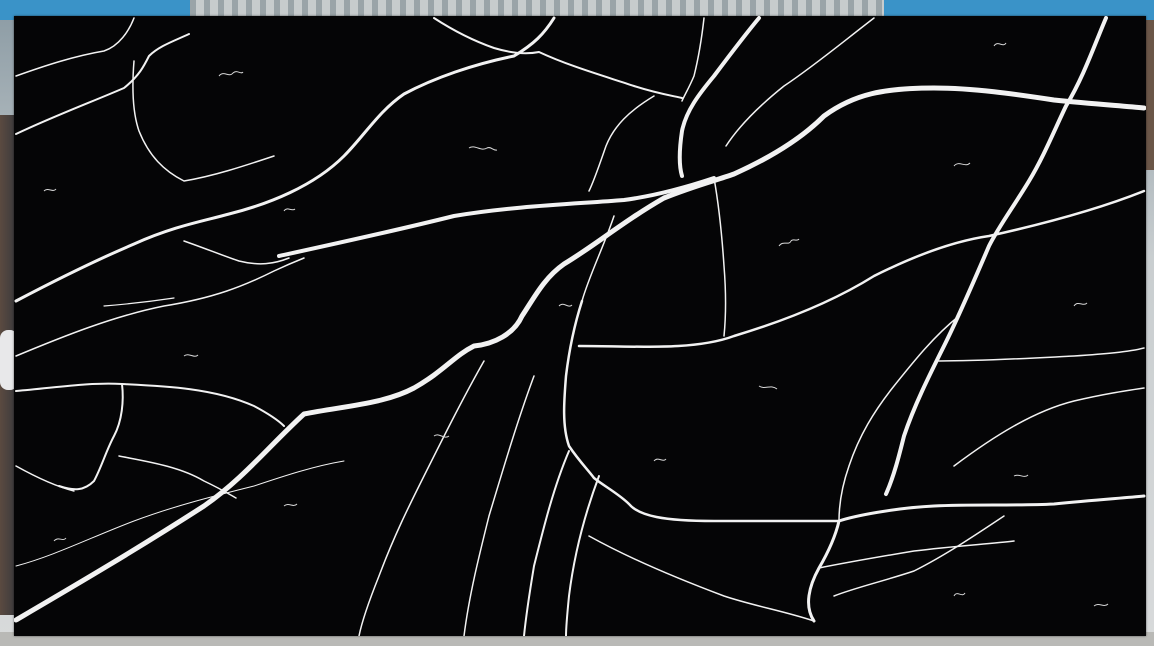 This screenshot has width=1154, height=646. I want to click on vein-right-low, so click(919, 556).